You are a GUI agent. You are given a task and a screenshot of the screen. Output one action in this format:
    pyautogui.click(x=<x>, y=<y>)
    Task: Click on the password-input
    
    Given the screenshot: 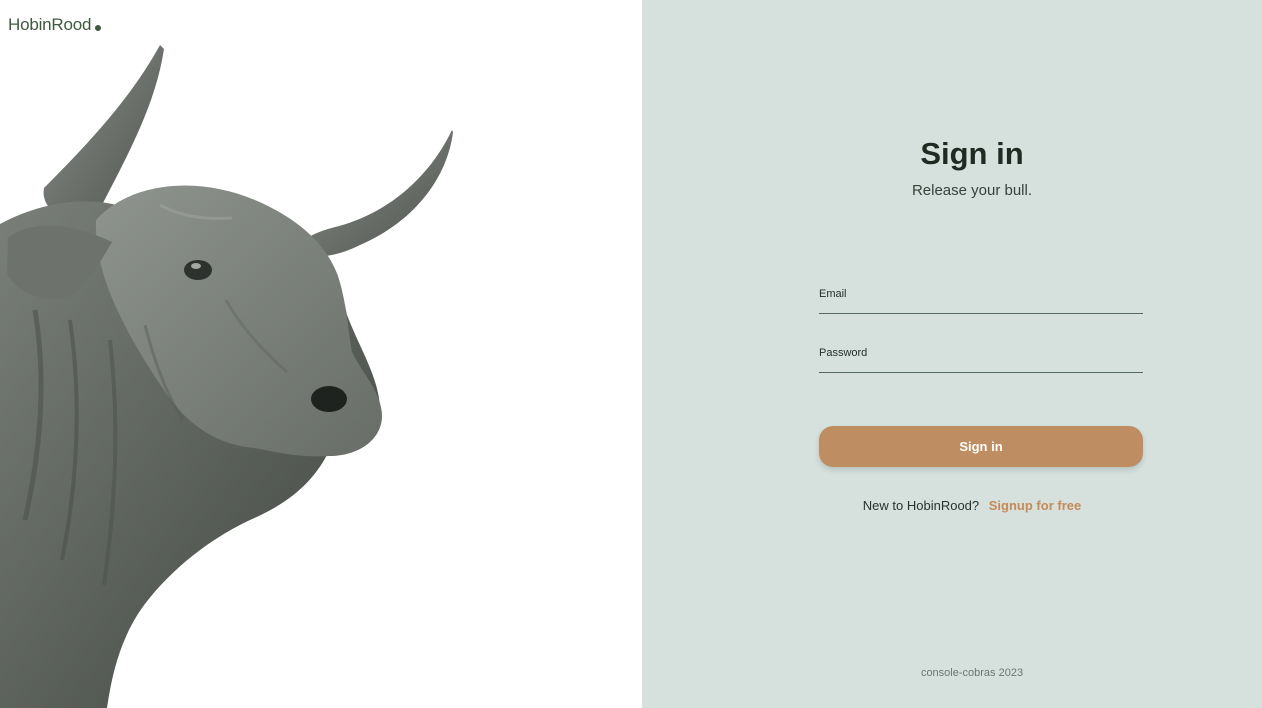 What is the action you would take?
    pyautogui.click(x=981, y=358)
    